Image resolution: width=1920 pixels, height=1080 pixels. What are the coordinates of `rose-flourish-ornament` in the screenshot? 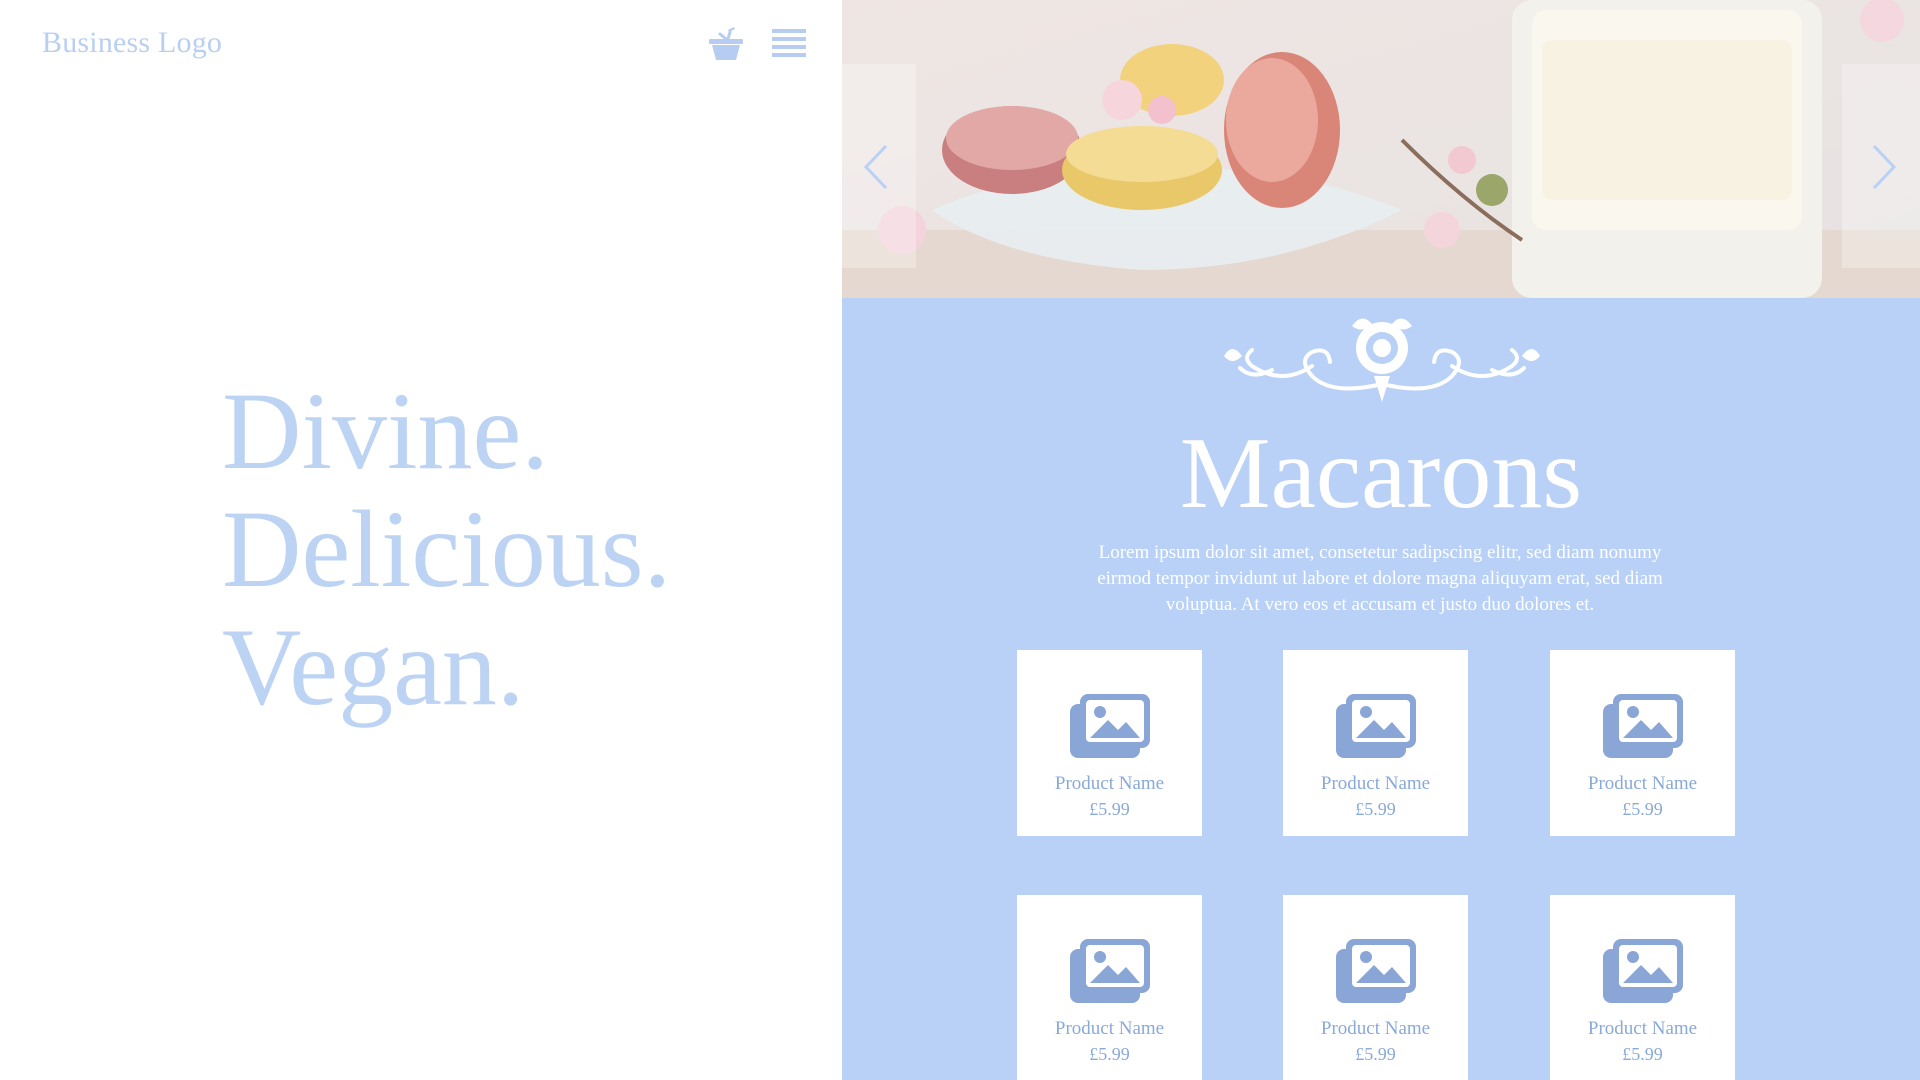 It's located at (1382, 358).